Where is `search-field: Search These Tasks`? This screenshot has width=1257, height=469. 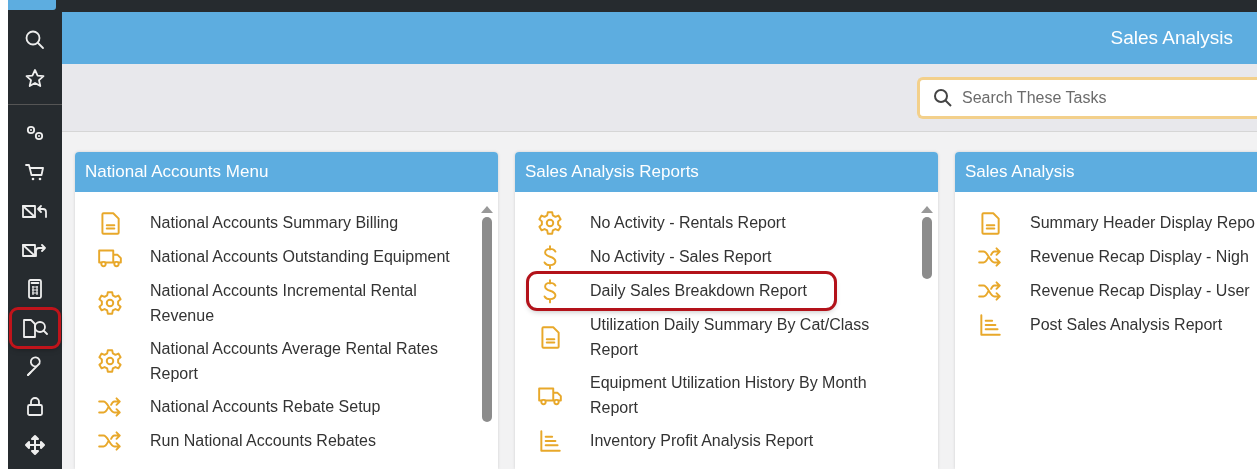
search-field: Search These Tasks is located at coordinates (1087, 97).